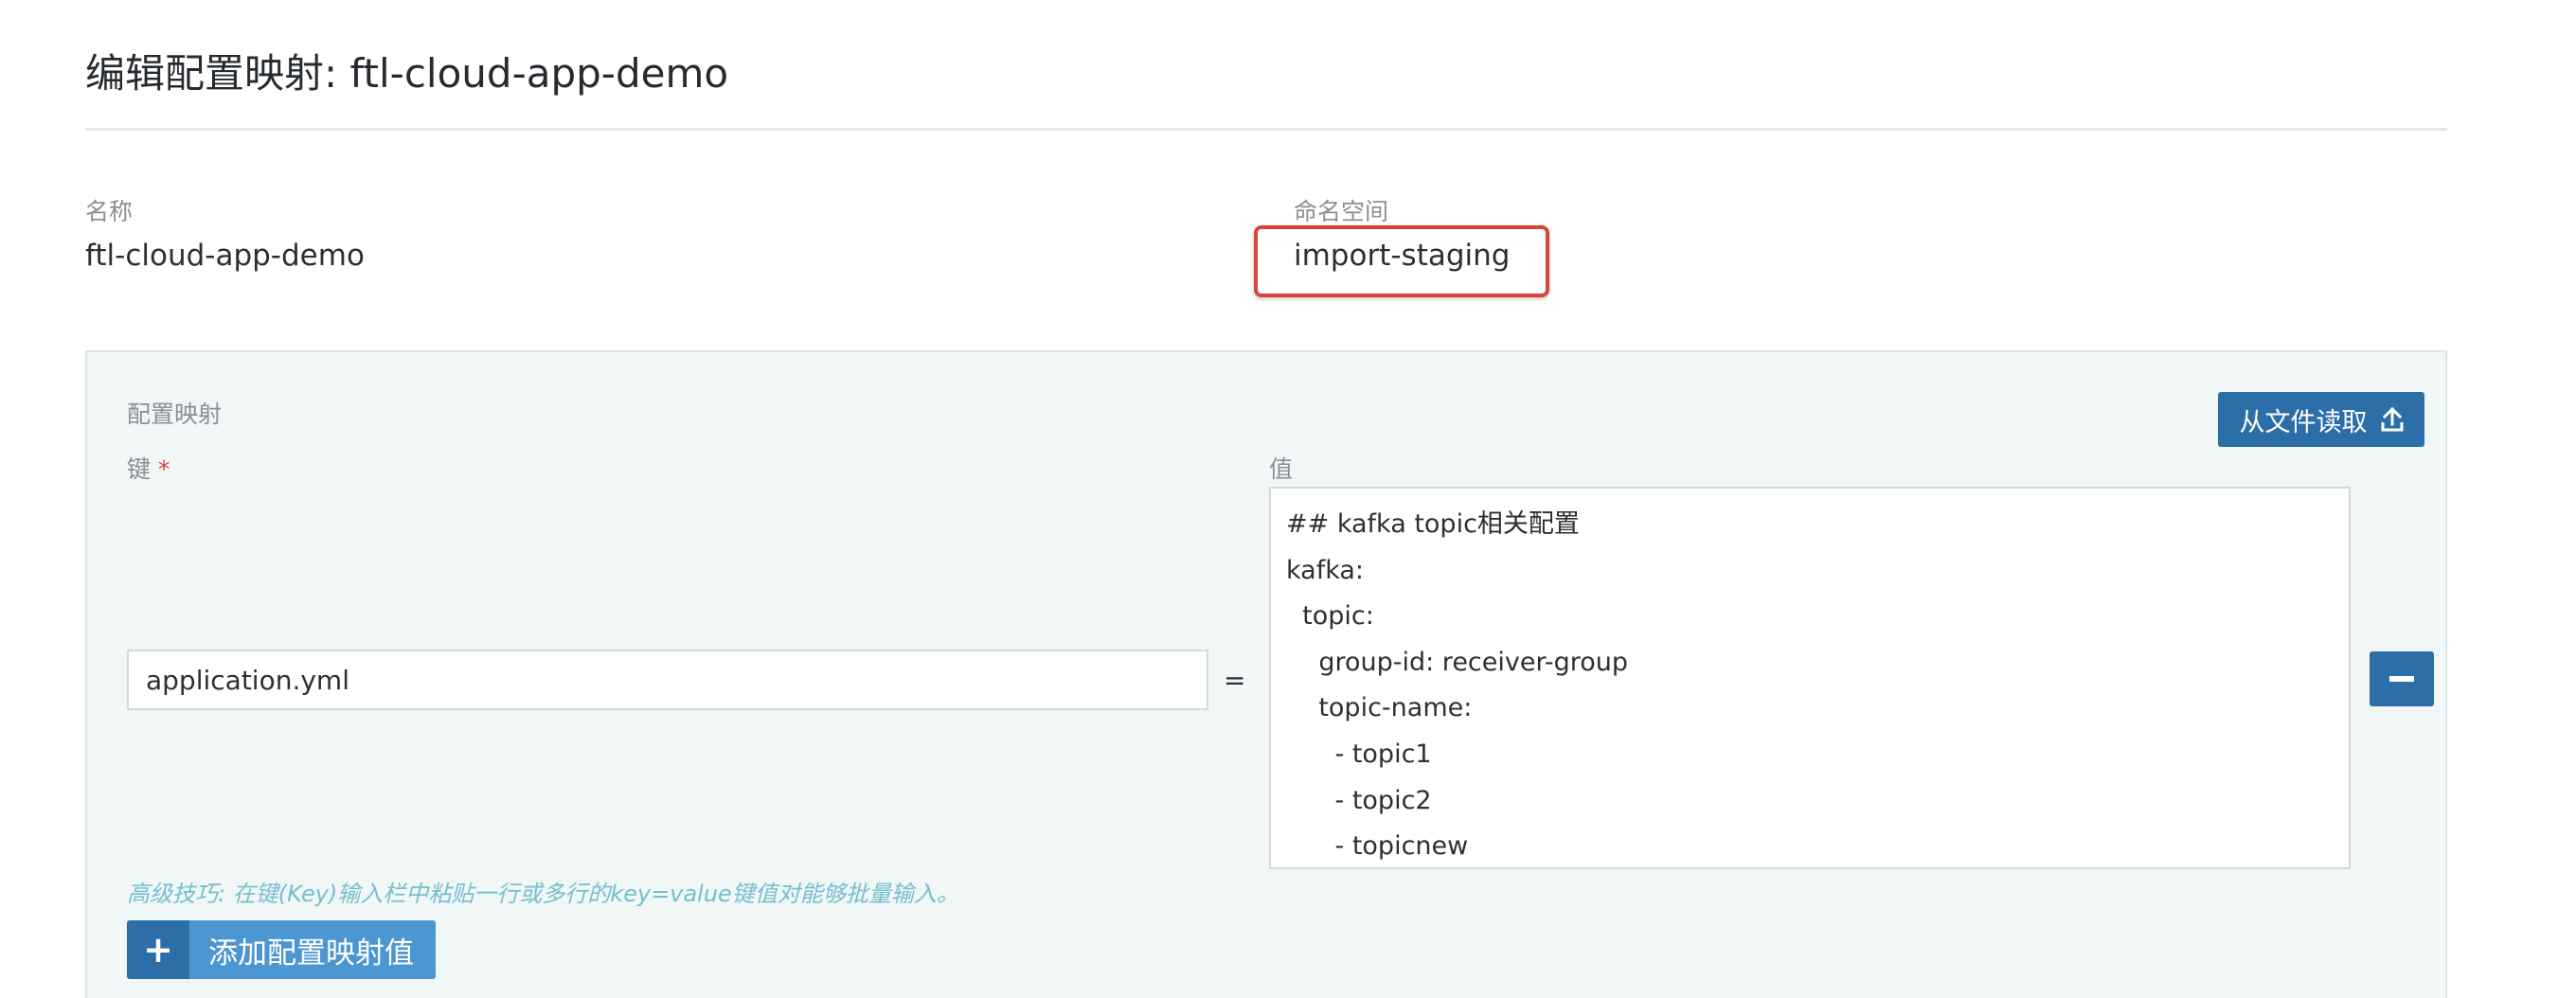  What do you see at coordinates (139, 469) in the screenshot?
I see `key-label: 键` at bounding box center [139, 469].